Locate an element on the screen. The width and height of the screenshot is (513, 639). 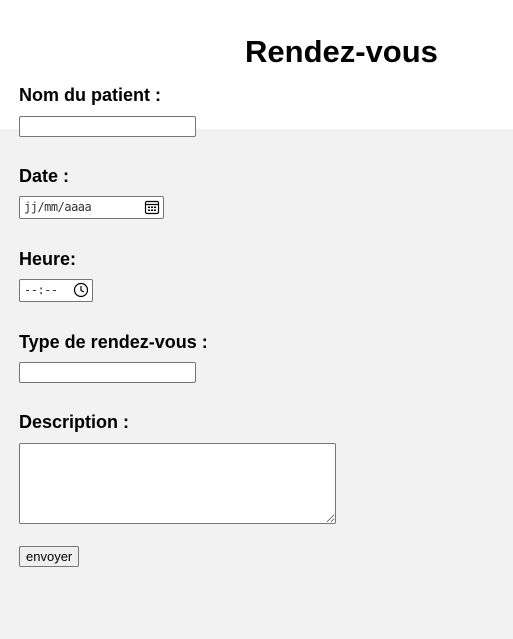
page-title: Rendez-vous is located at coordinates (341, 51).